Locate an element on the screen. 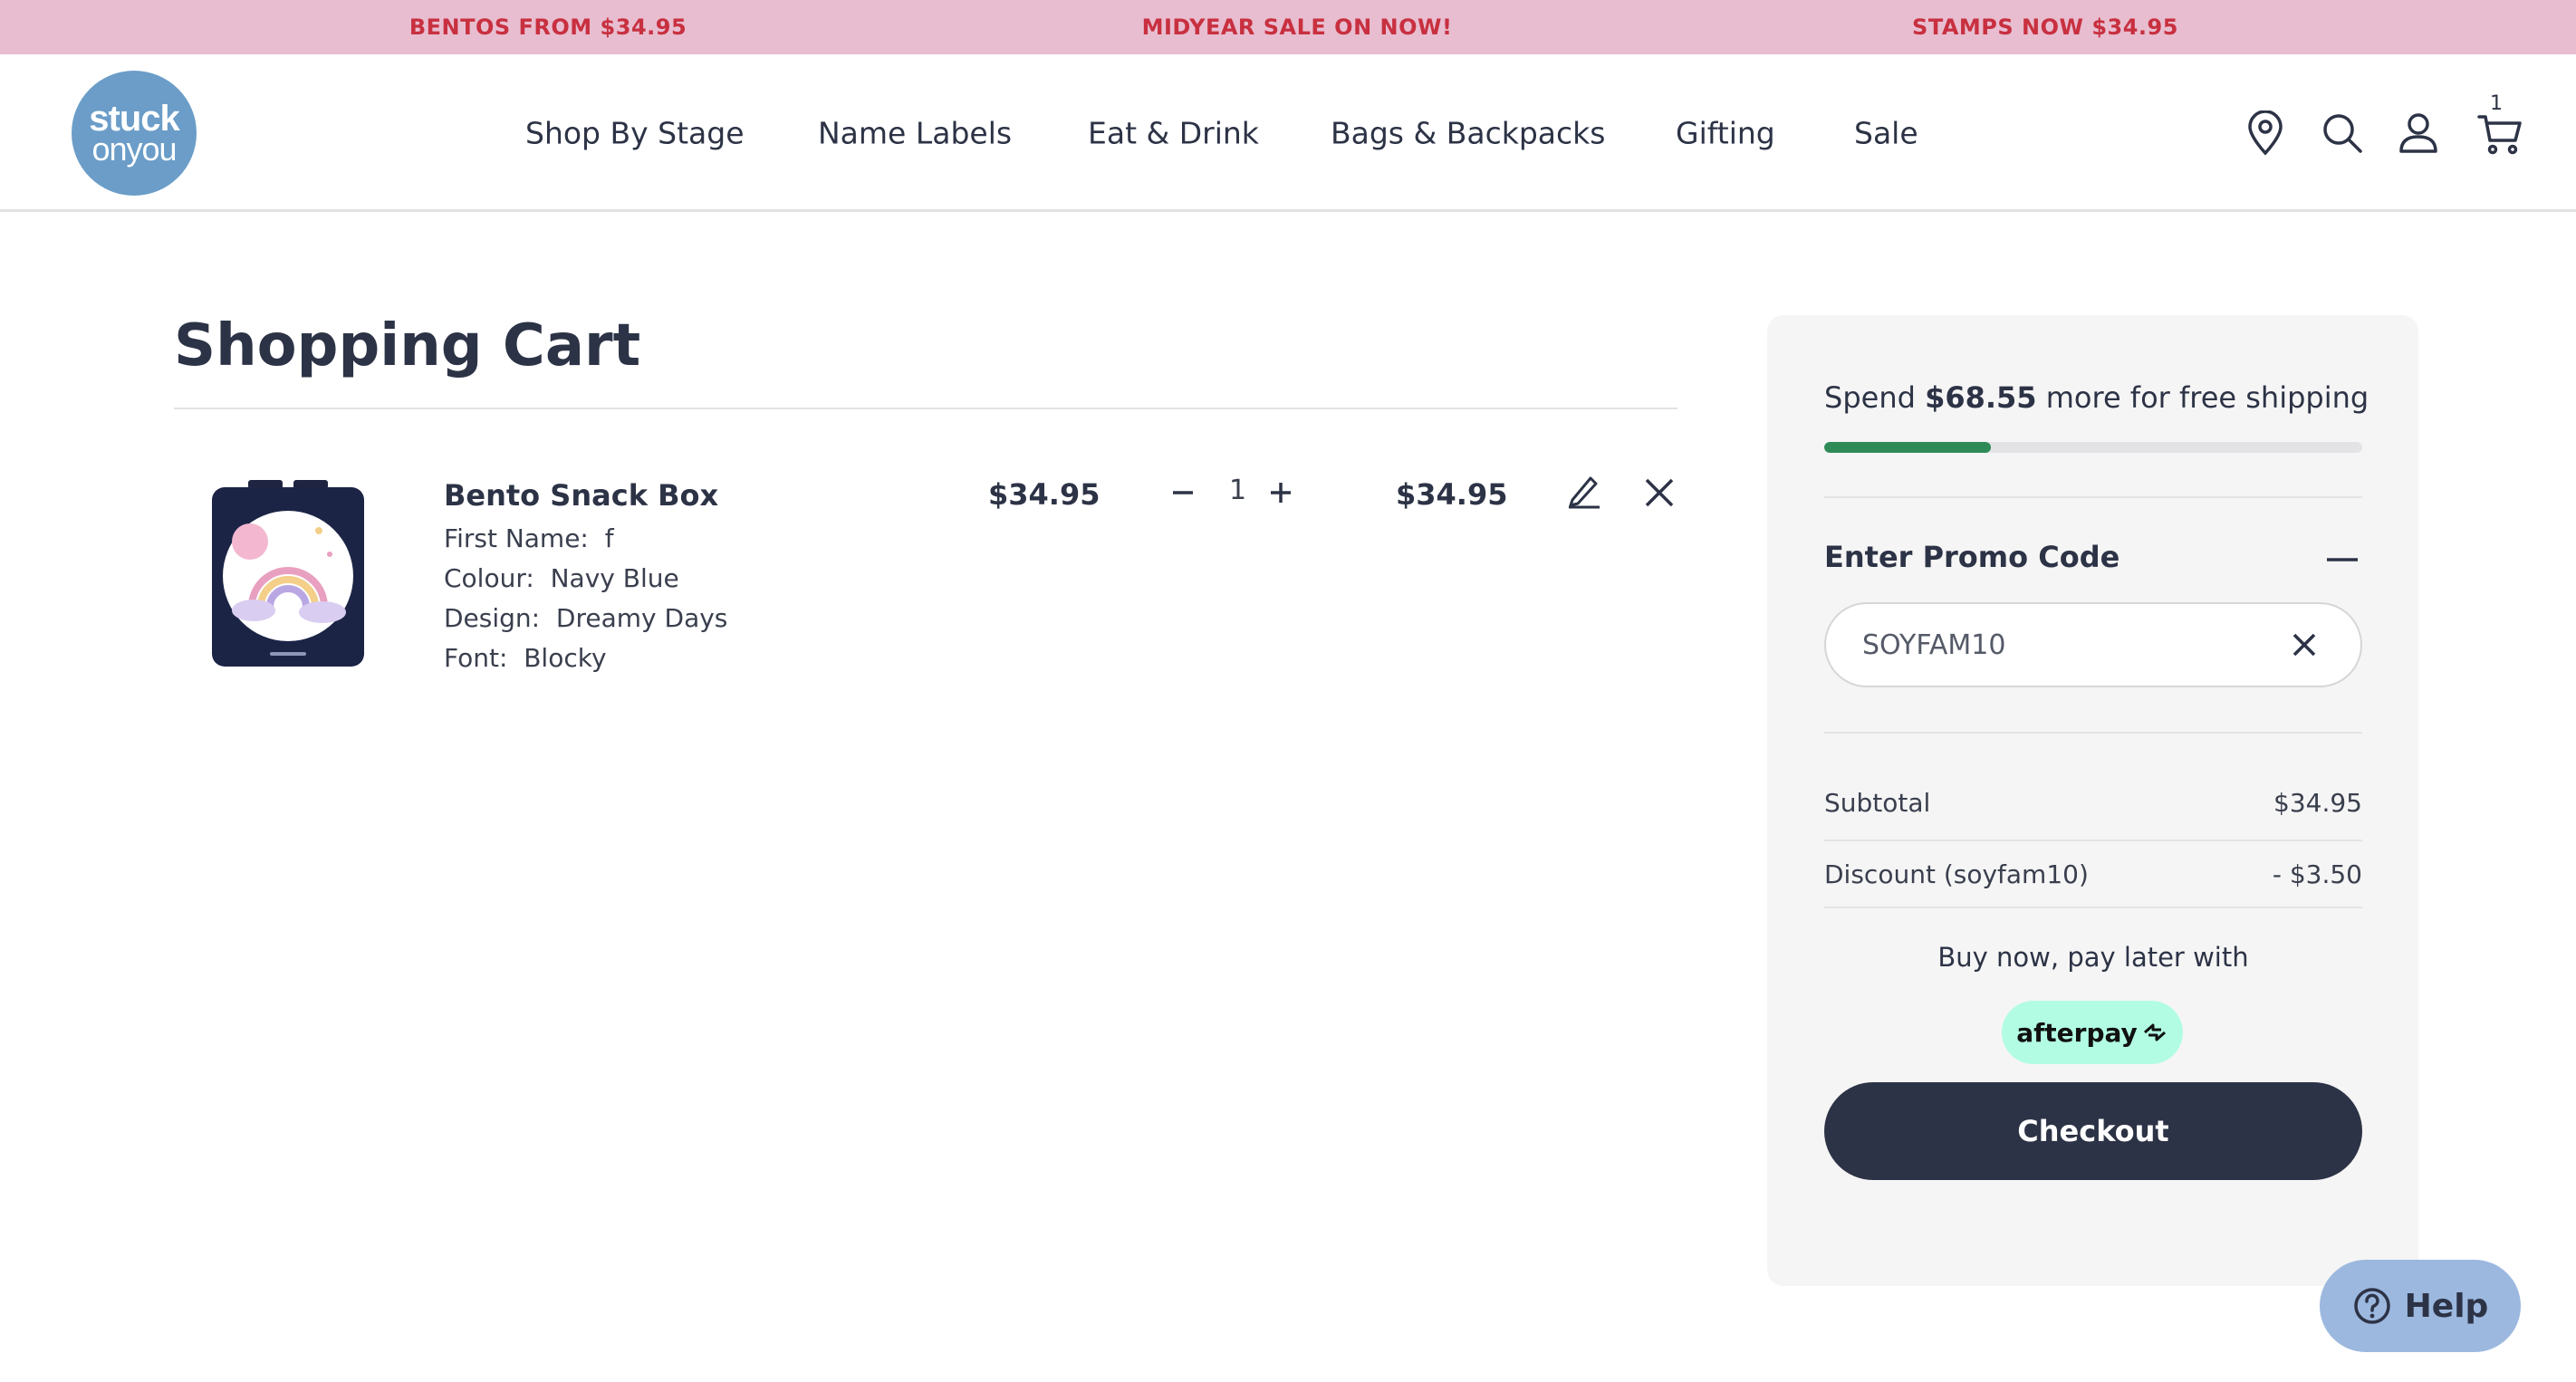 This screenshot has width=2576, height=1382. shipping-progress-fill is located at coordinates (1908, 448).